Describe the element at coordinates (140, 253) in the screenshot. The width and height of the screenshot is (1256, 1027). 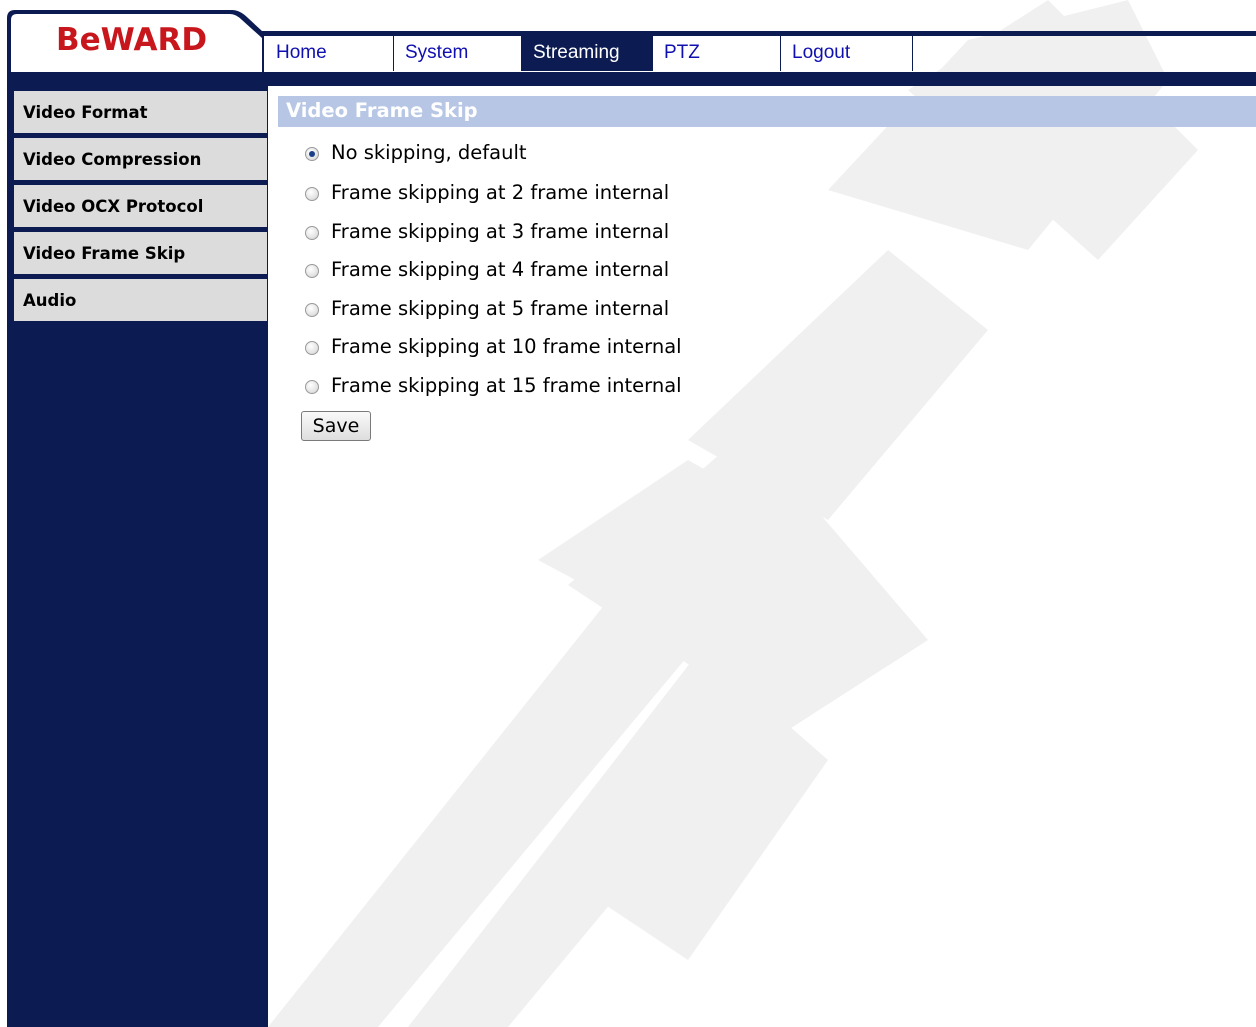
I see `sidebar-item-video-frame-skip: Video Frame Skip` at that location.